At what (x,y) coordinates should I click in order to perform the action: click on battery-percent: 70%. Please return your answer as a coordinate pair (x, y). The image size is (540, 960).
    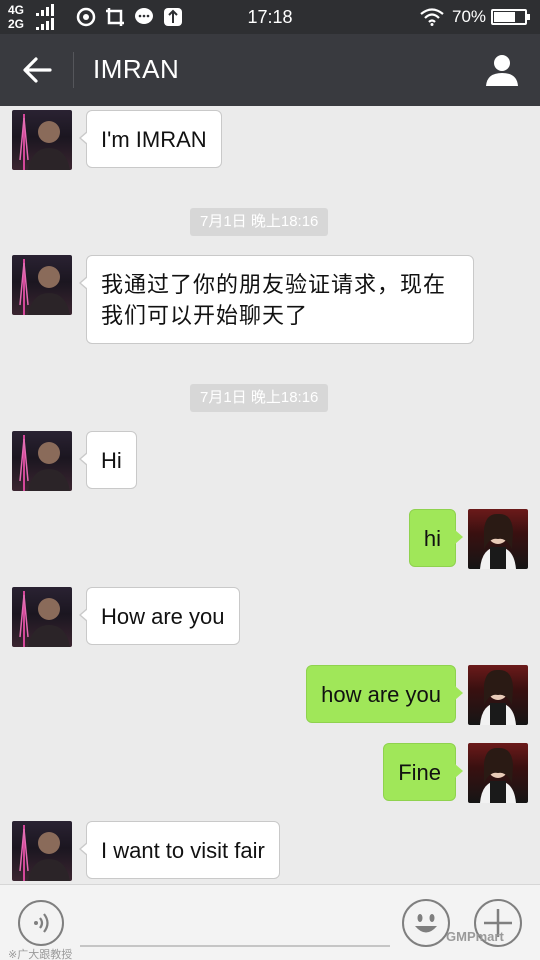
    Looking at the image, I should click on (469, 16).